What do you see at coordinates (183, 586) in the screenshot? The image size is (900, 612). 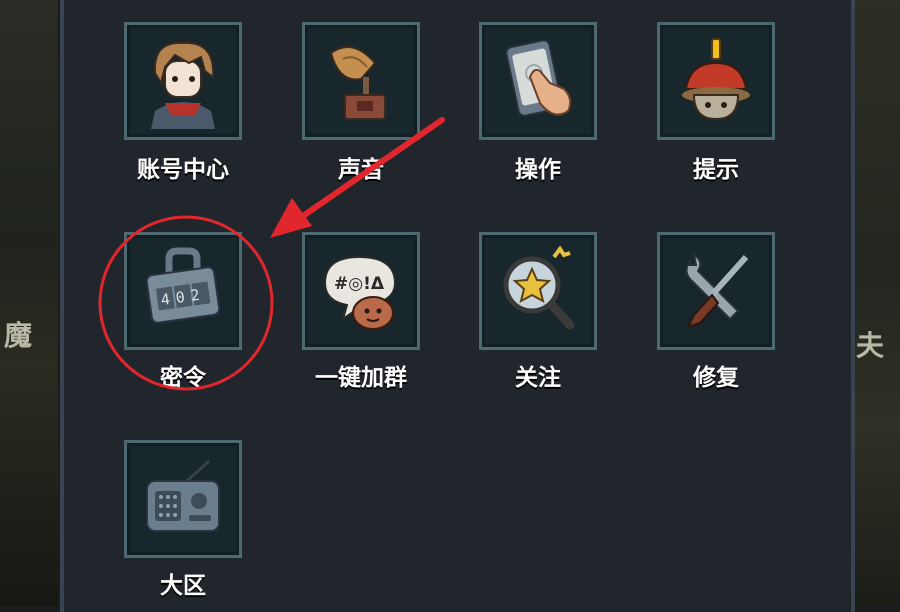 I see `region-label: 大区` at bounding box center [183, 586].